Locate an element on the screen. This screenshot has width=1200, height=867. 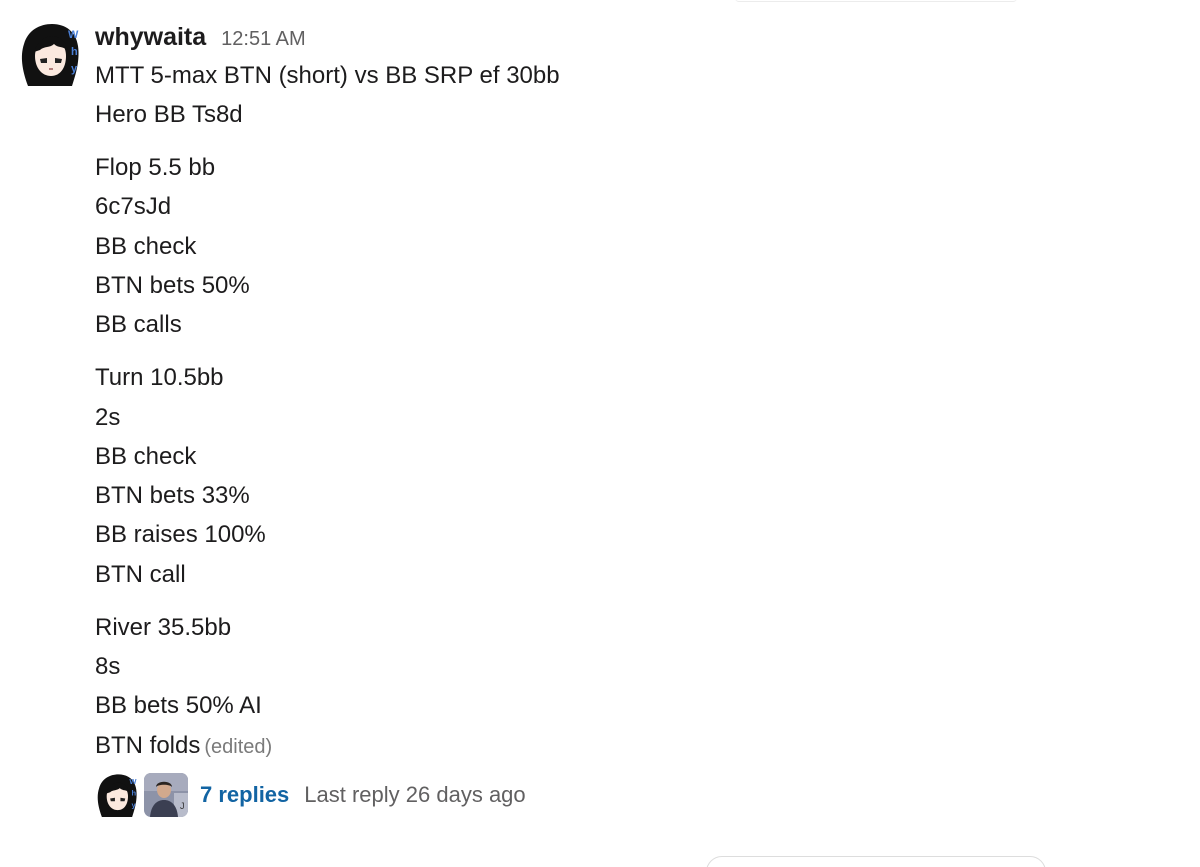
svg-text: y is located at coordinates (74, 69).